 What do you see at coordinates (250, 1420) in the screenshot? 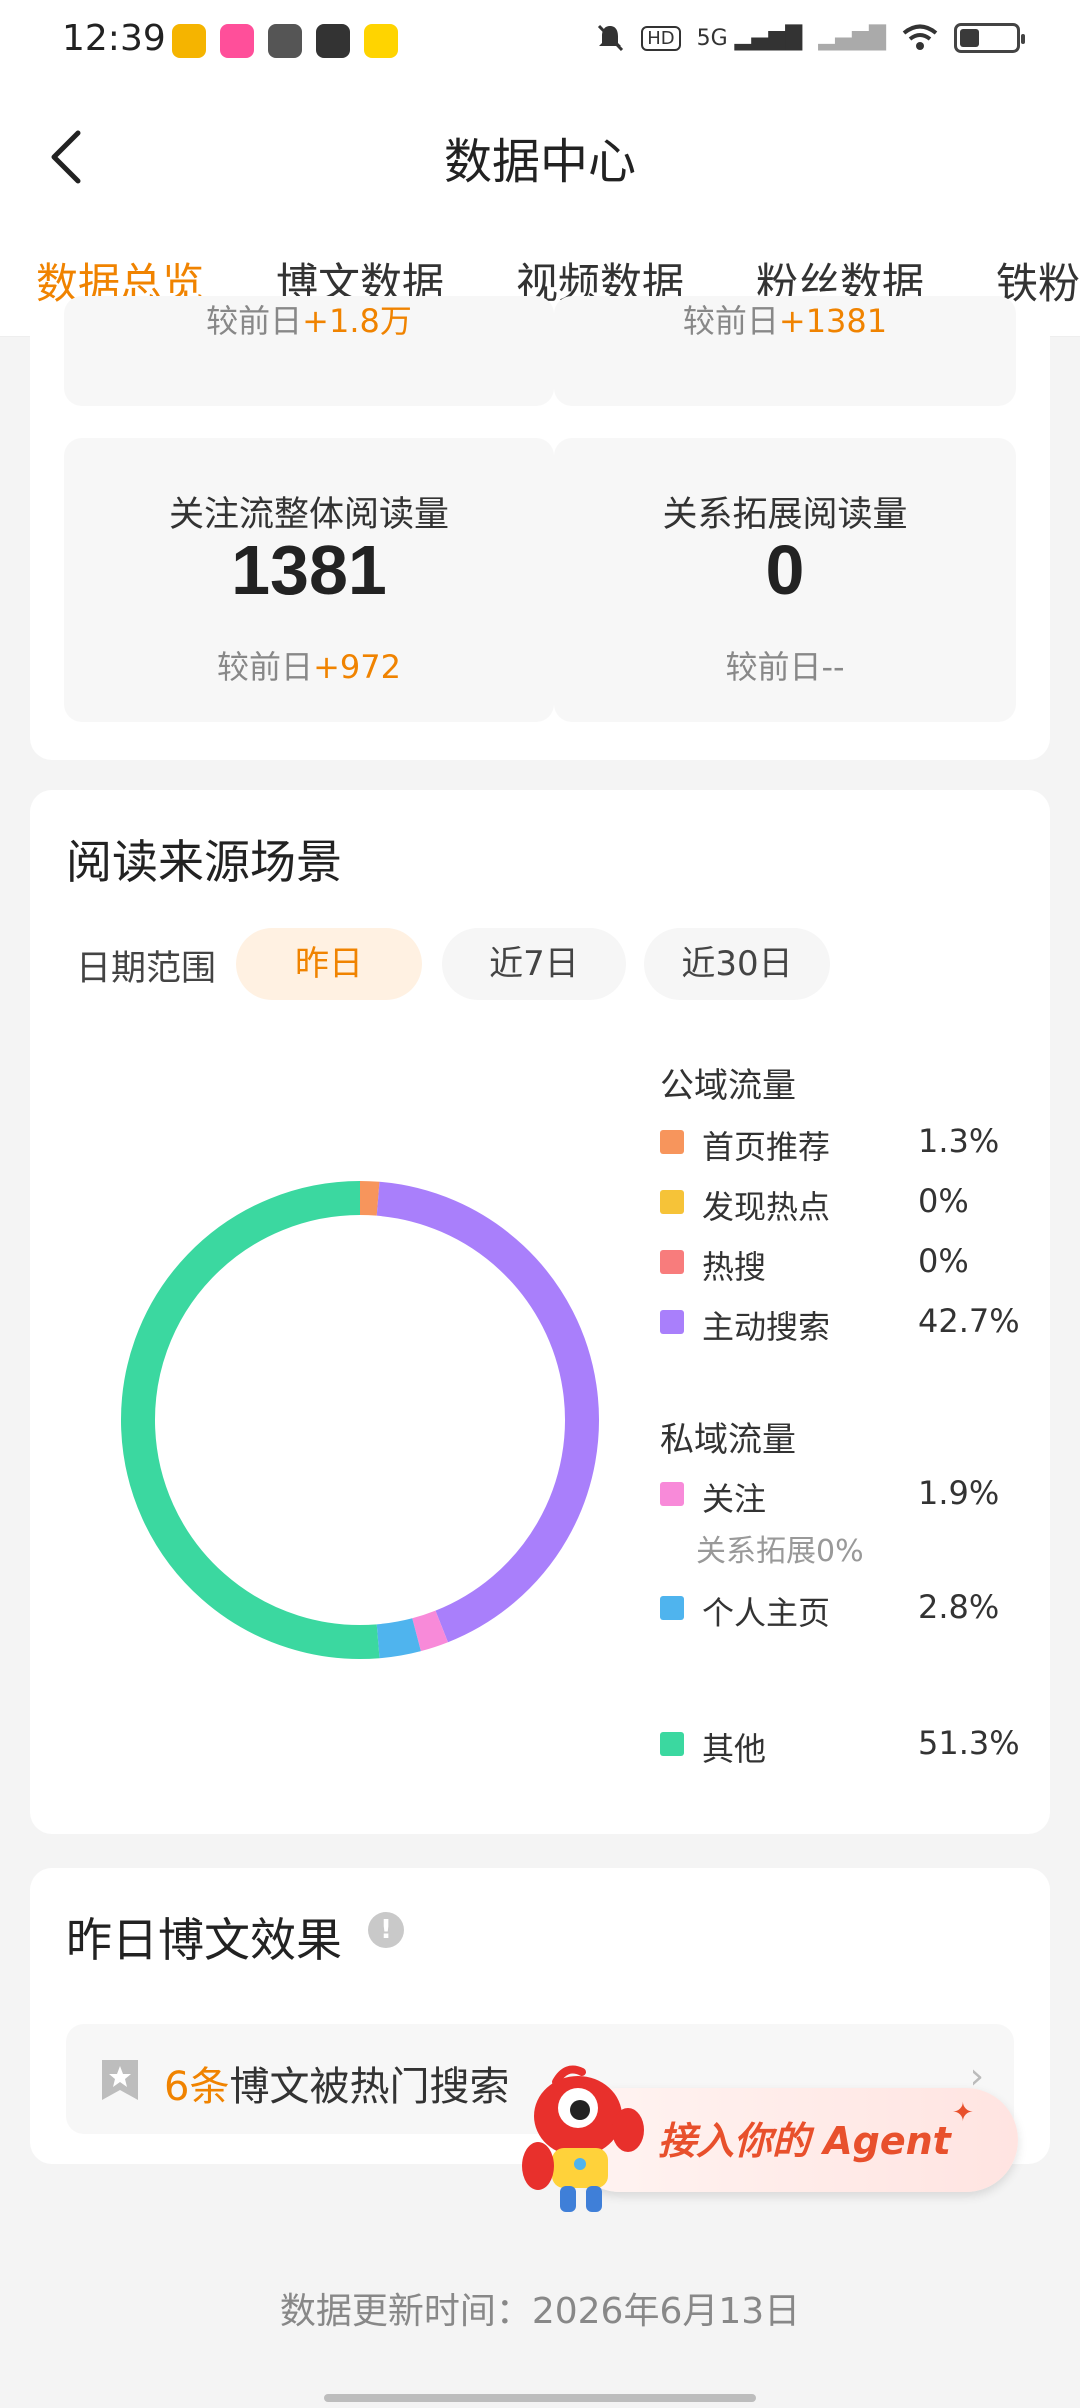
I see `donut-slice-其他` at bounding box center [250, 1420].